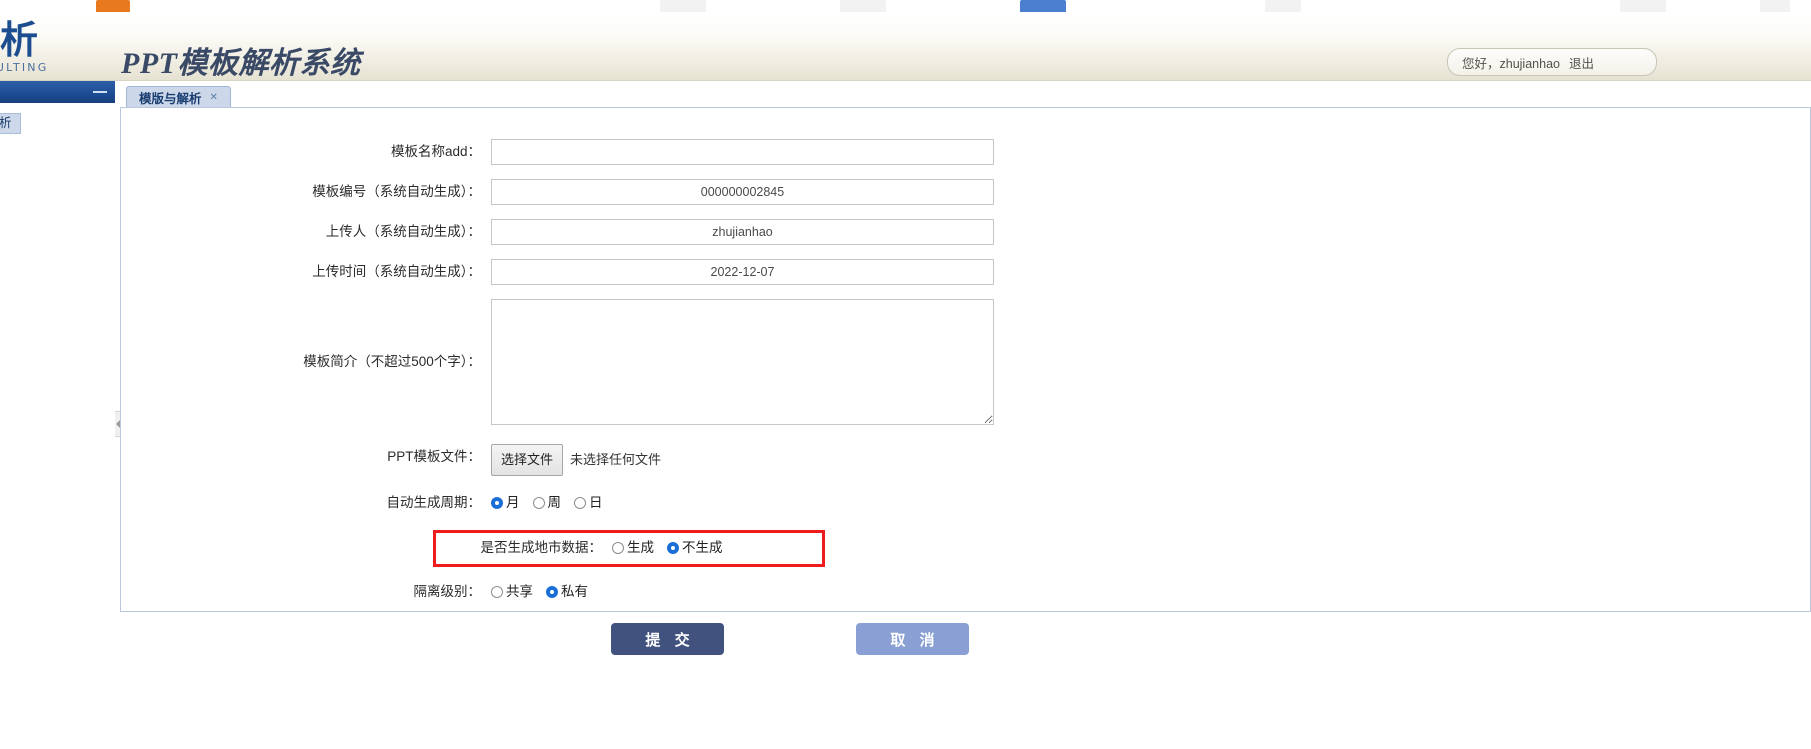 The width and height of the screenshot is (1811, 749). I want to click on sidebar-item-pending-review-list: 待审列表, so click(57, 198).